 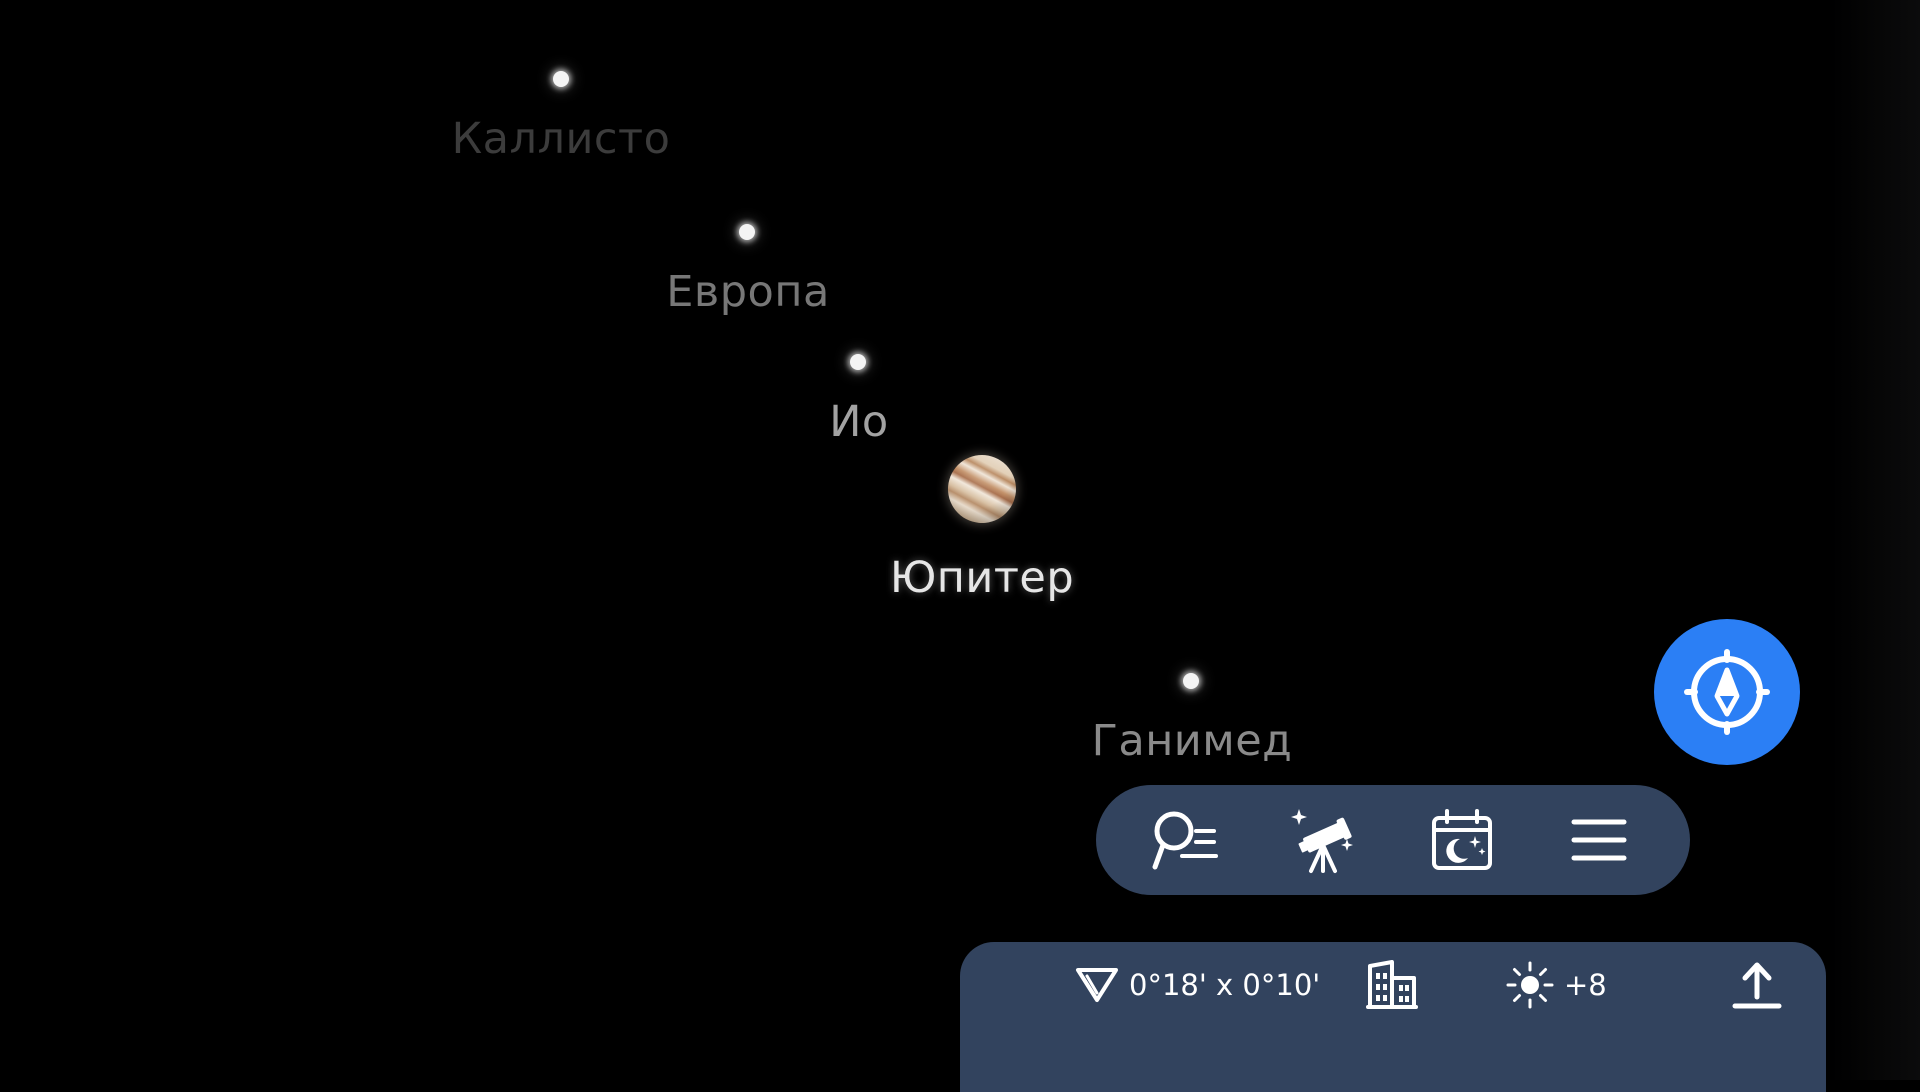 I want to click on landscape-toggle, so click(x=1392, y=984).